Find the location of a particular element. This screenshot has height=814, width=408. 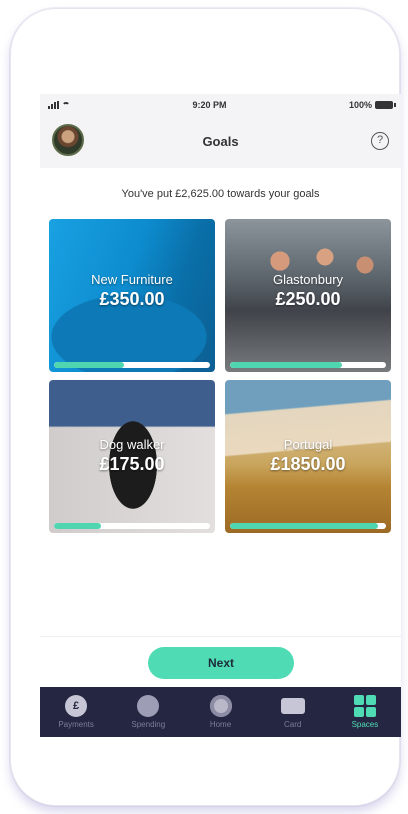

goal-label: Portugal £1850.00 is located at coordinates (308, 456).